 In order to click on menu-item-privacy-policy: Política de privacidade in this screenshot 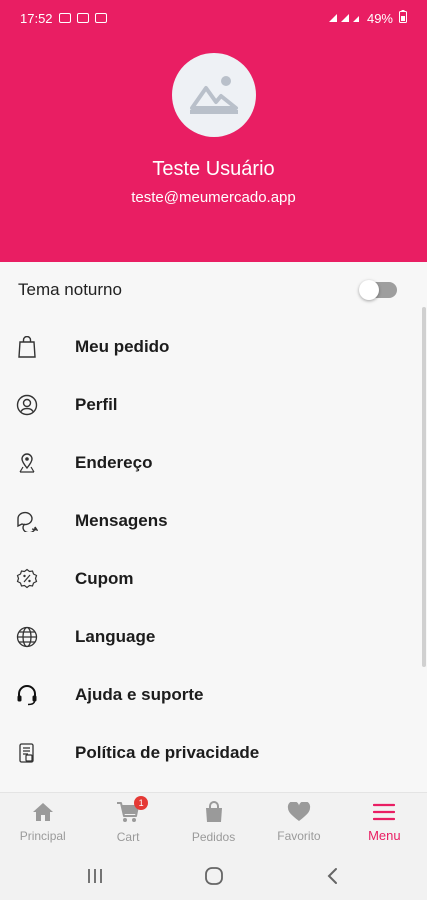, I will do `click(213, 753)`.